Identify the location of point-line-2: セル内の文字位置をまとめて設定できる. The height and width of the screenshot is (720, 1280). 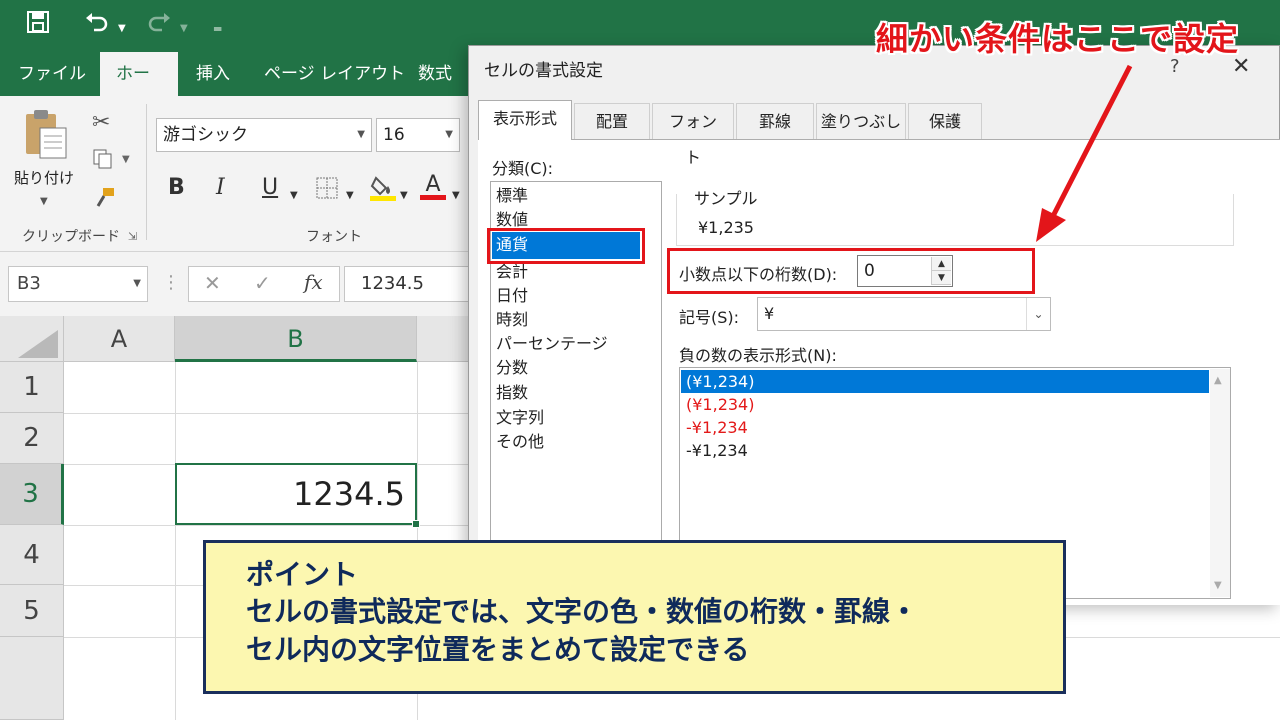
(498, 649).